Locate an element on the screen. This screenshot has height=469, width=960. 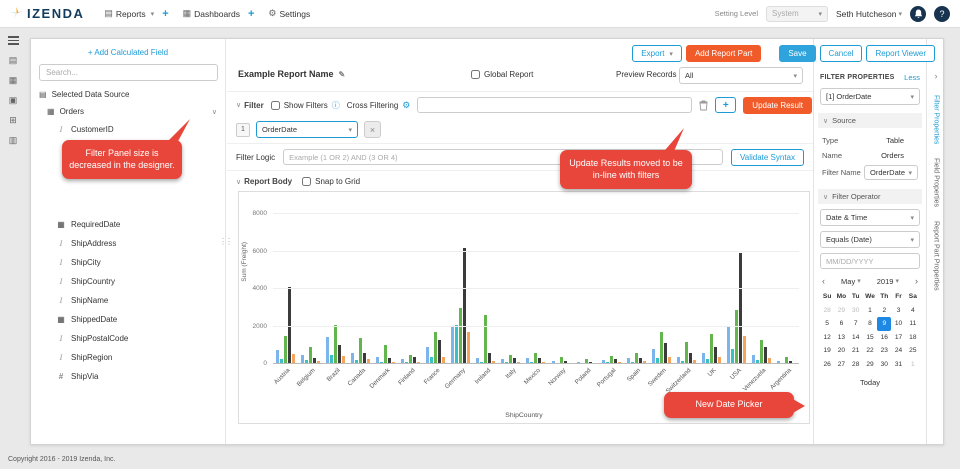
panel-splitter-handle: ⋮⋮ is located at coordinates (226, 241).